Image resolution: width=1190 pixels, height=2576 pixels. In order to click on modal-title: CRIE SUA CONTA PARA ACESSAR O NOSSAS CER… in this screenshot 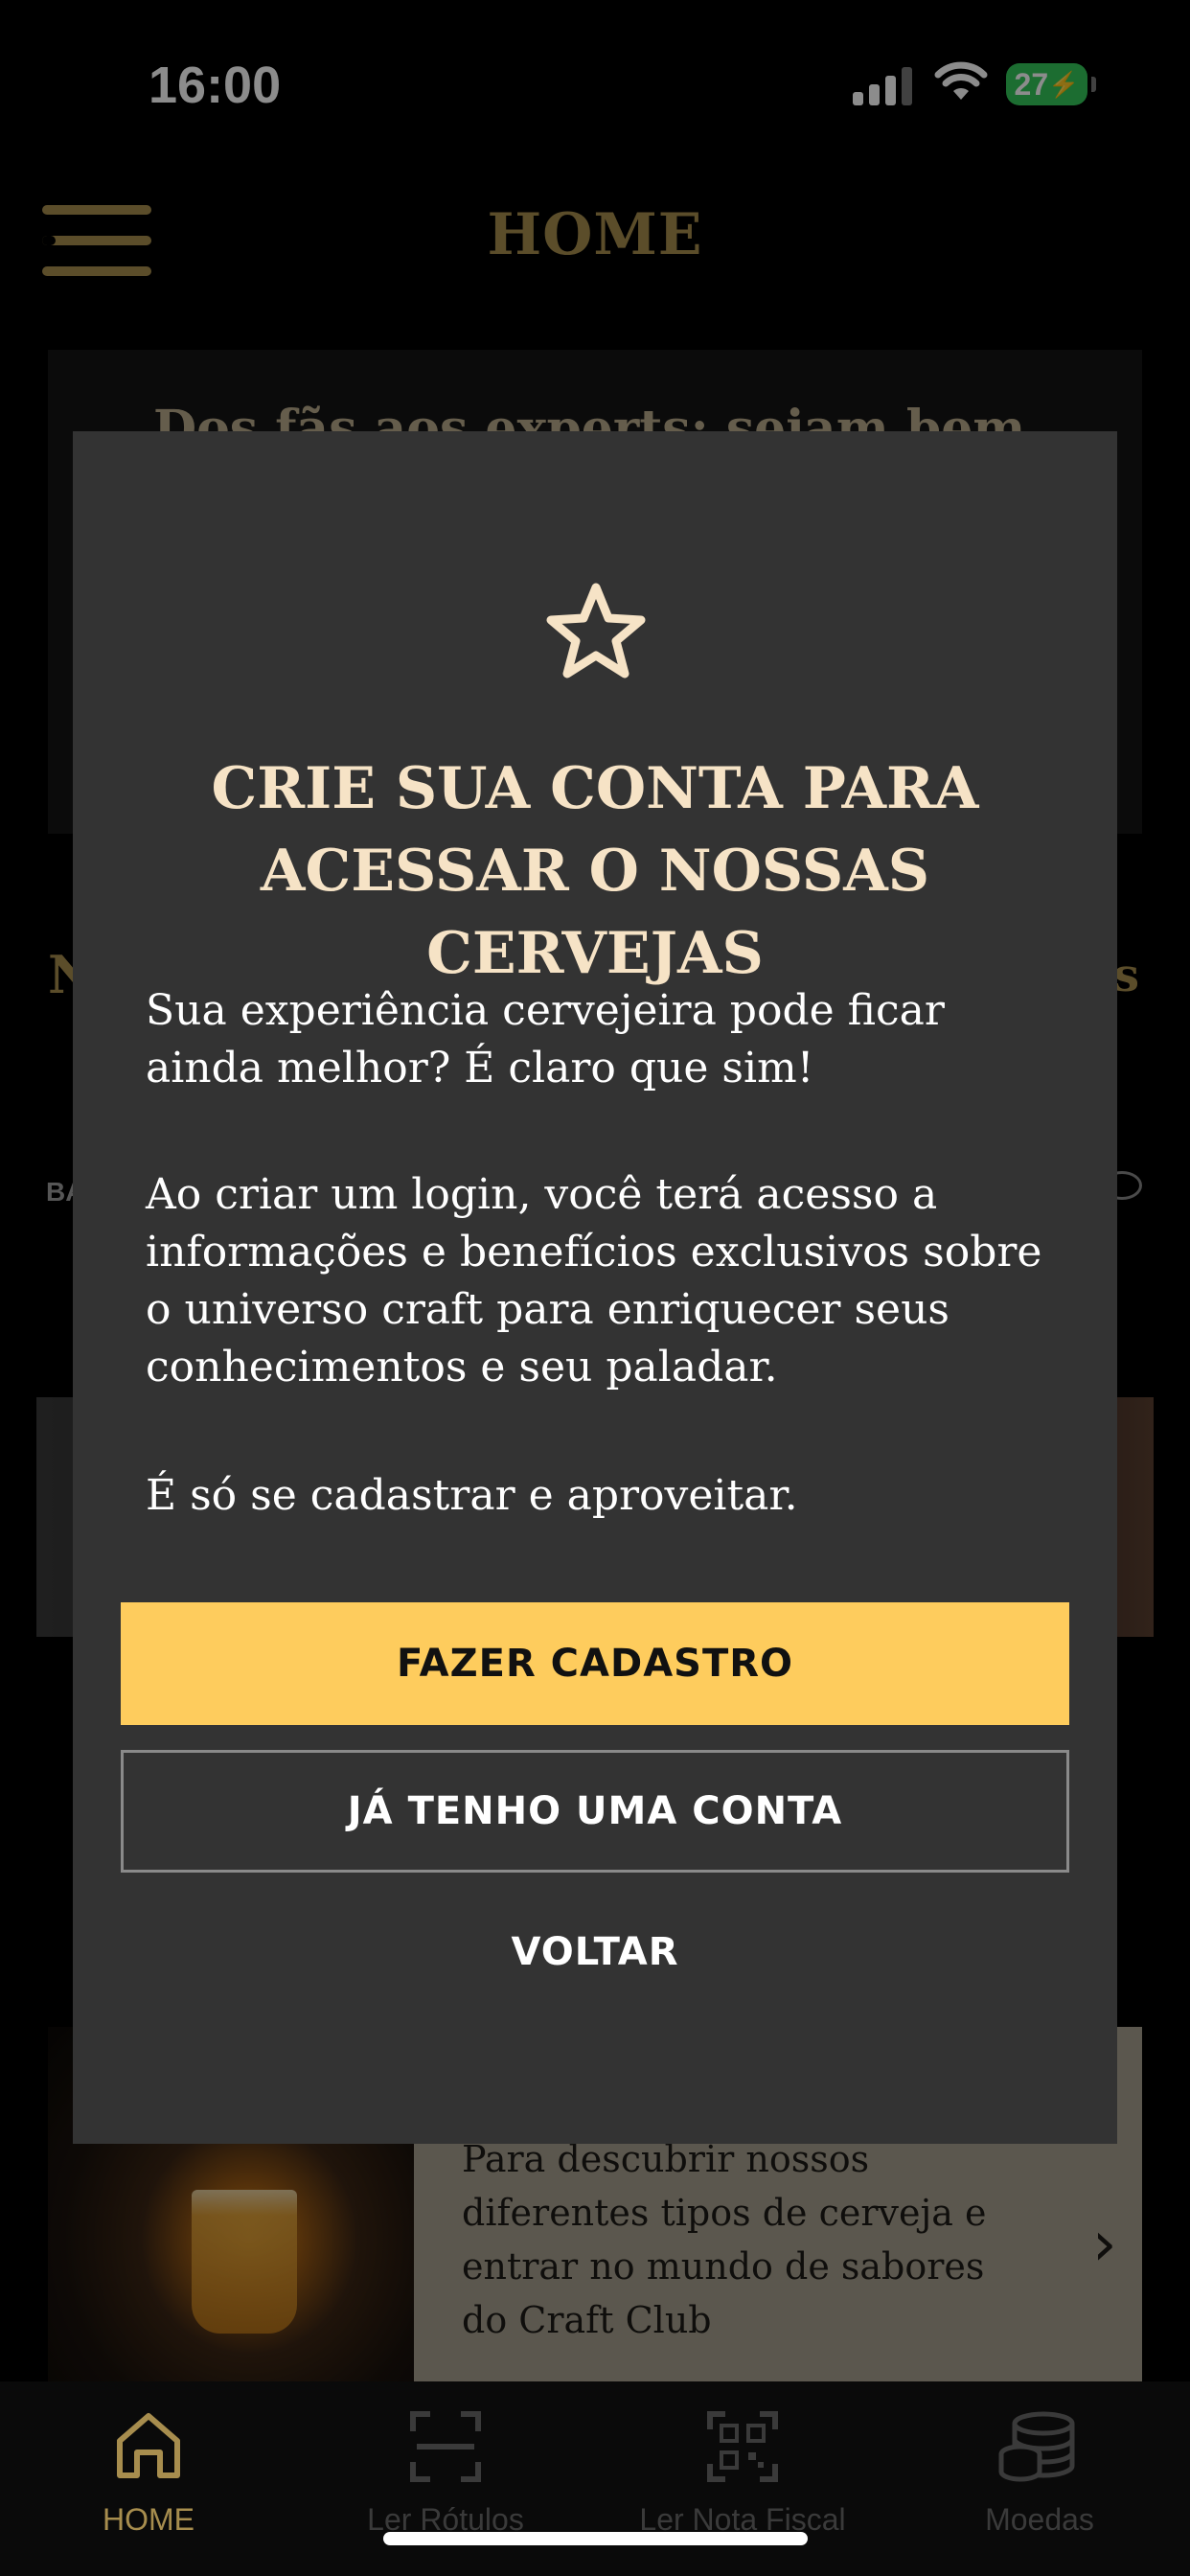, I will do `click(595, 871)`.